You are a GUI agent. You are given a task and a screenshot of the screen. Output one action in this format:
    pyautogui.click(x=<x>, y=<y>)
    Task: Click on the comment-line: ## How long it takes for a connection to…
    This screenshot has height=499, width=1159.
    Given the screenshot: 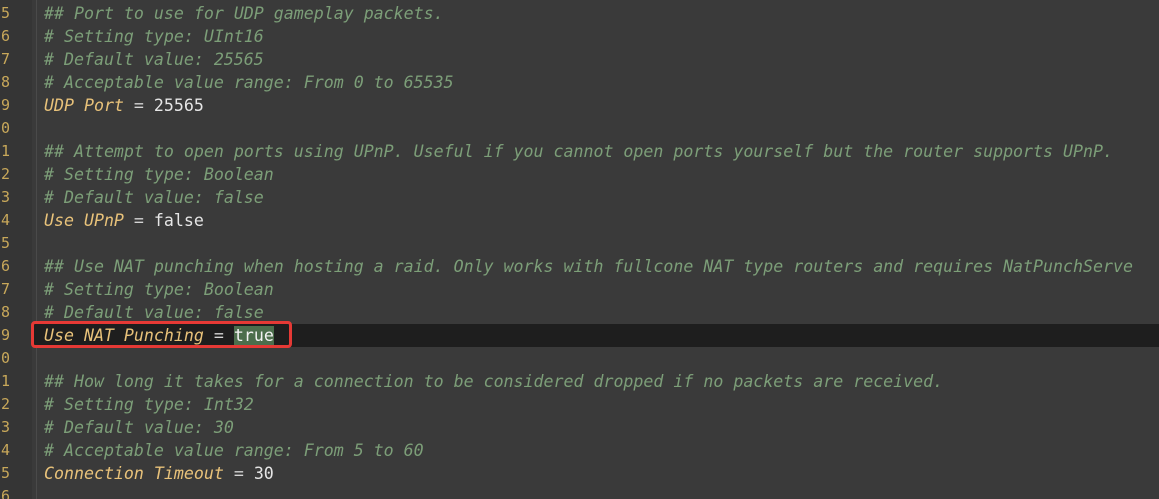 What is the action you would take?
    pyautogui.click(x=601, y=381)
    